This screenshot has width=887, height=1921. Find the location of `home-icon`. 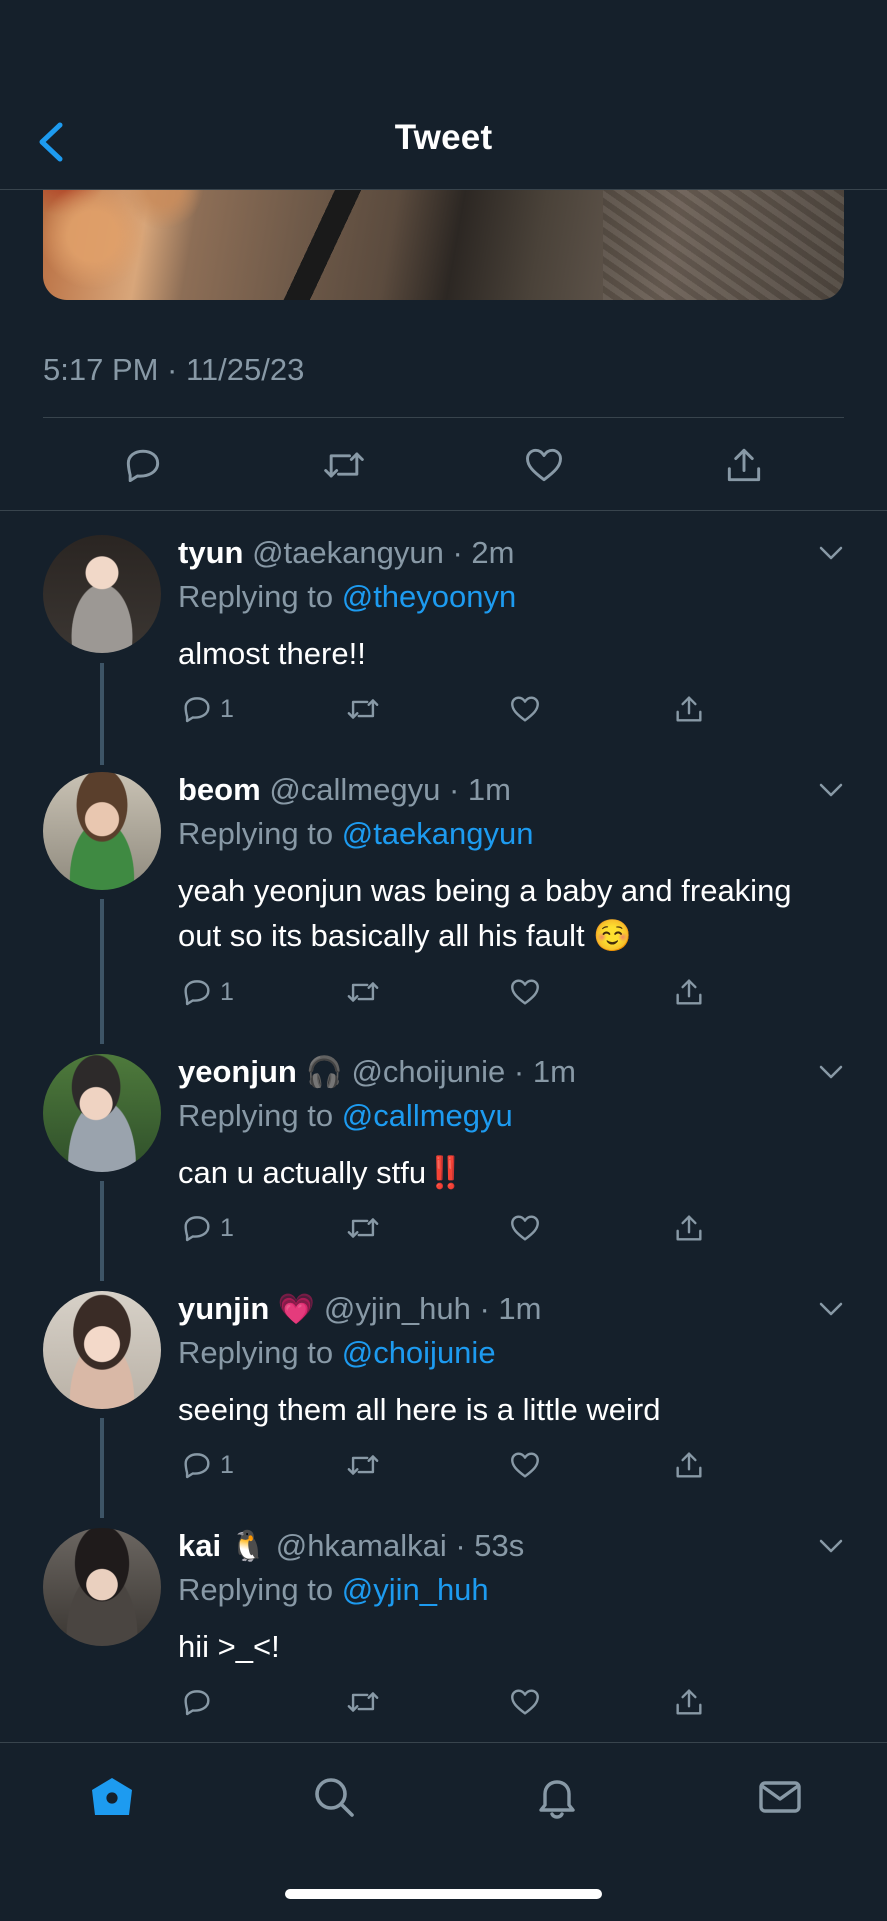

home-icon is located at coordinates (112, 1796).